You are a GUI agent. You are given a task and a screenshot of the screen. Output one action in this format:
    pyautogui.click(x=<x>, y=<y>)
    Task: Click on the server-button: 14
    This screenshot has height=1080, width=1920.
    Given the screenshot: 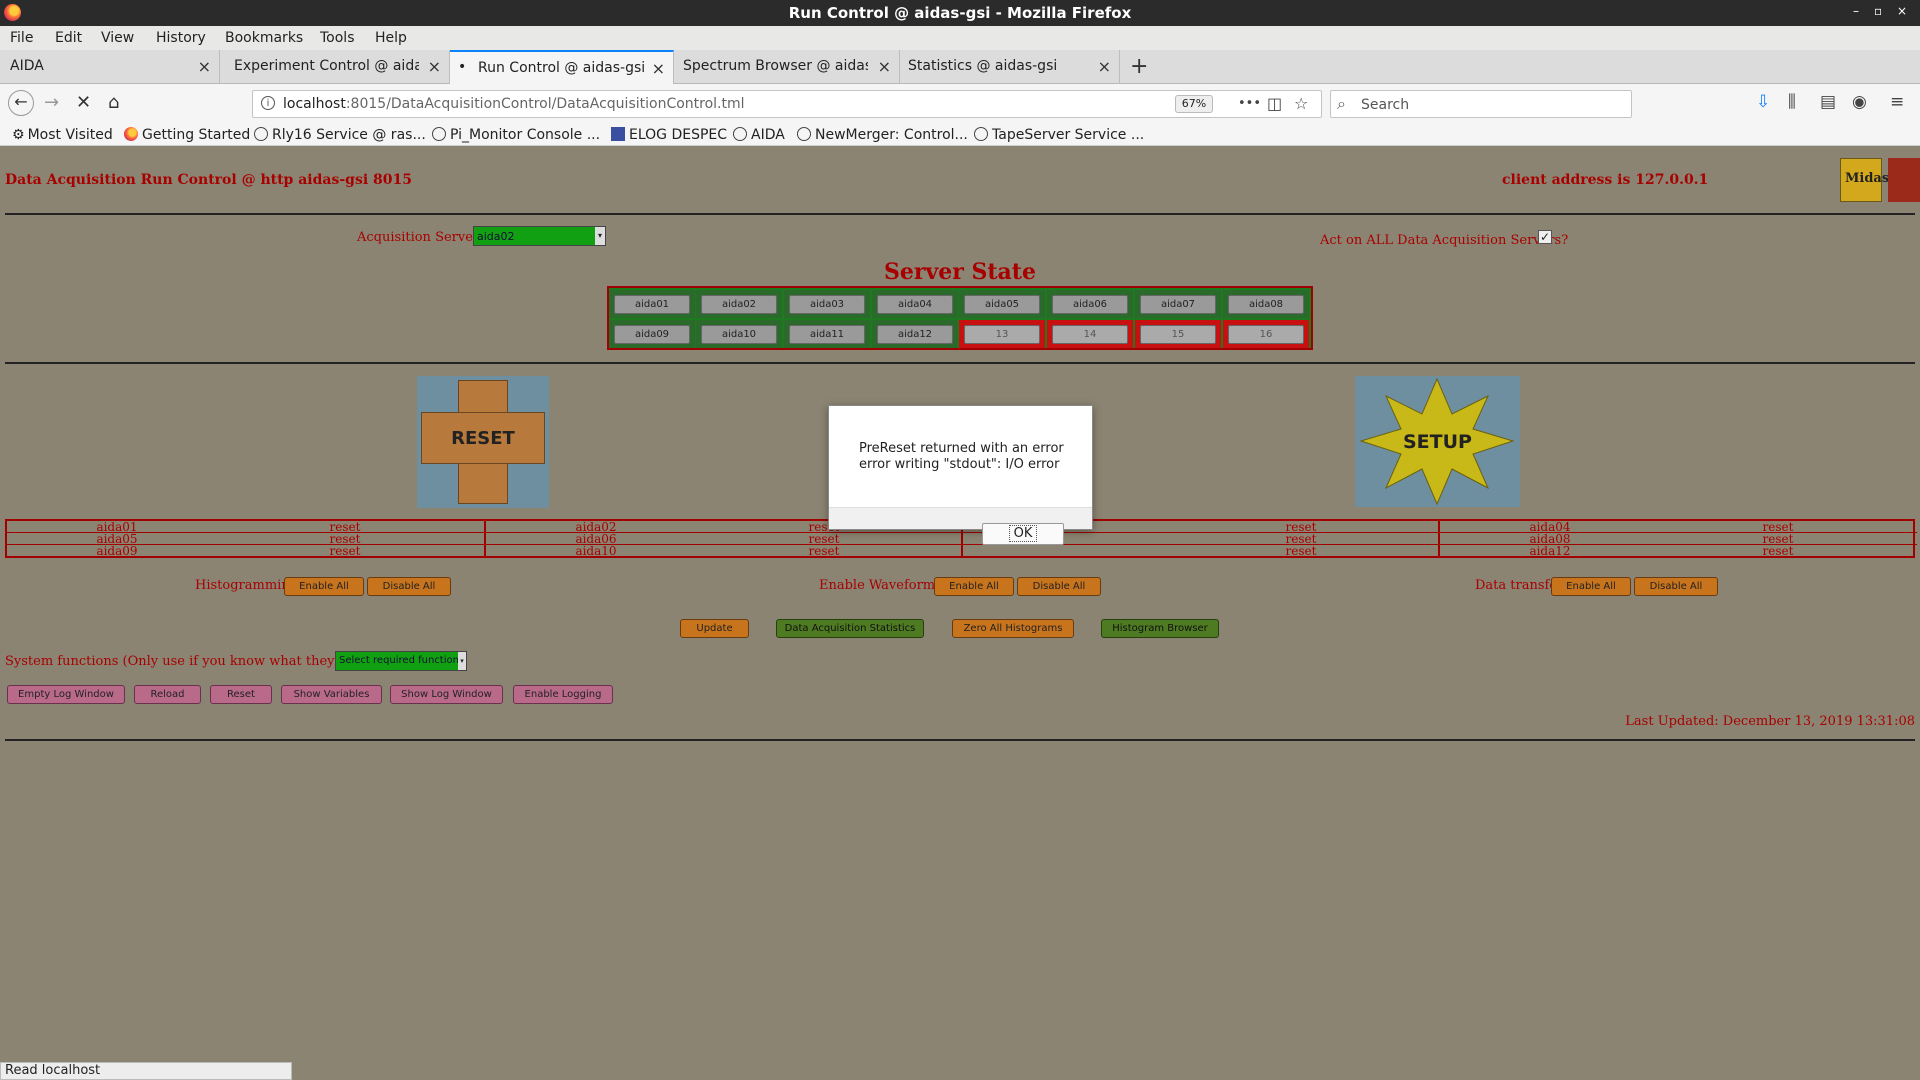 What is the action you would take?
    pyautogui.click(x=1090, y=334)
    